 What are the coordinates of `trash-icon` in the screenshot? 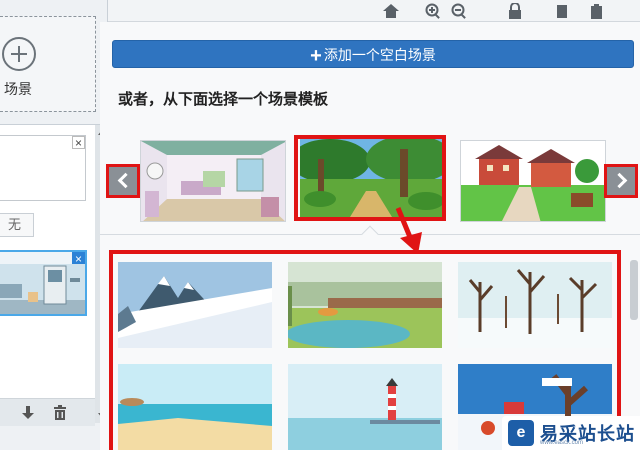 It's located at (60, 413).